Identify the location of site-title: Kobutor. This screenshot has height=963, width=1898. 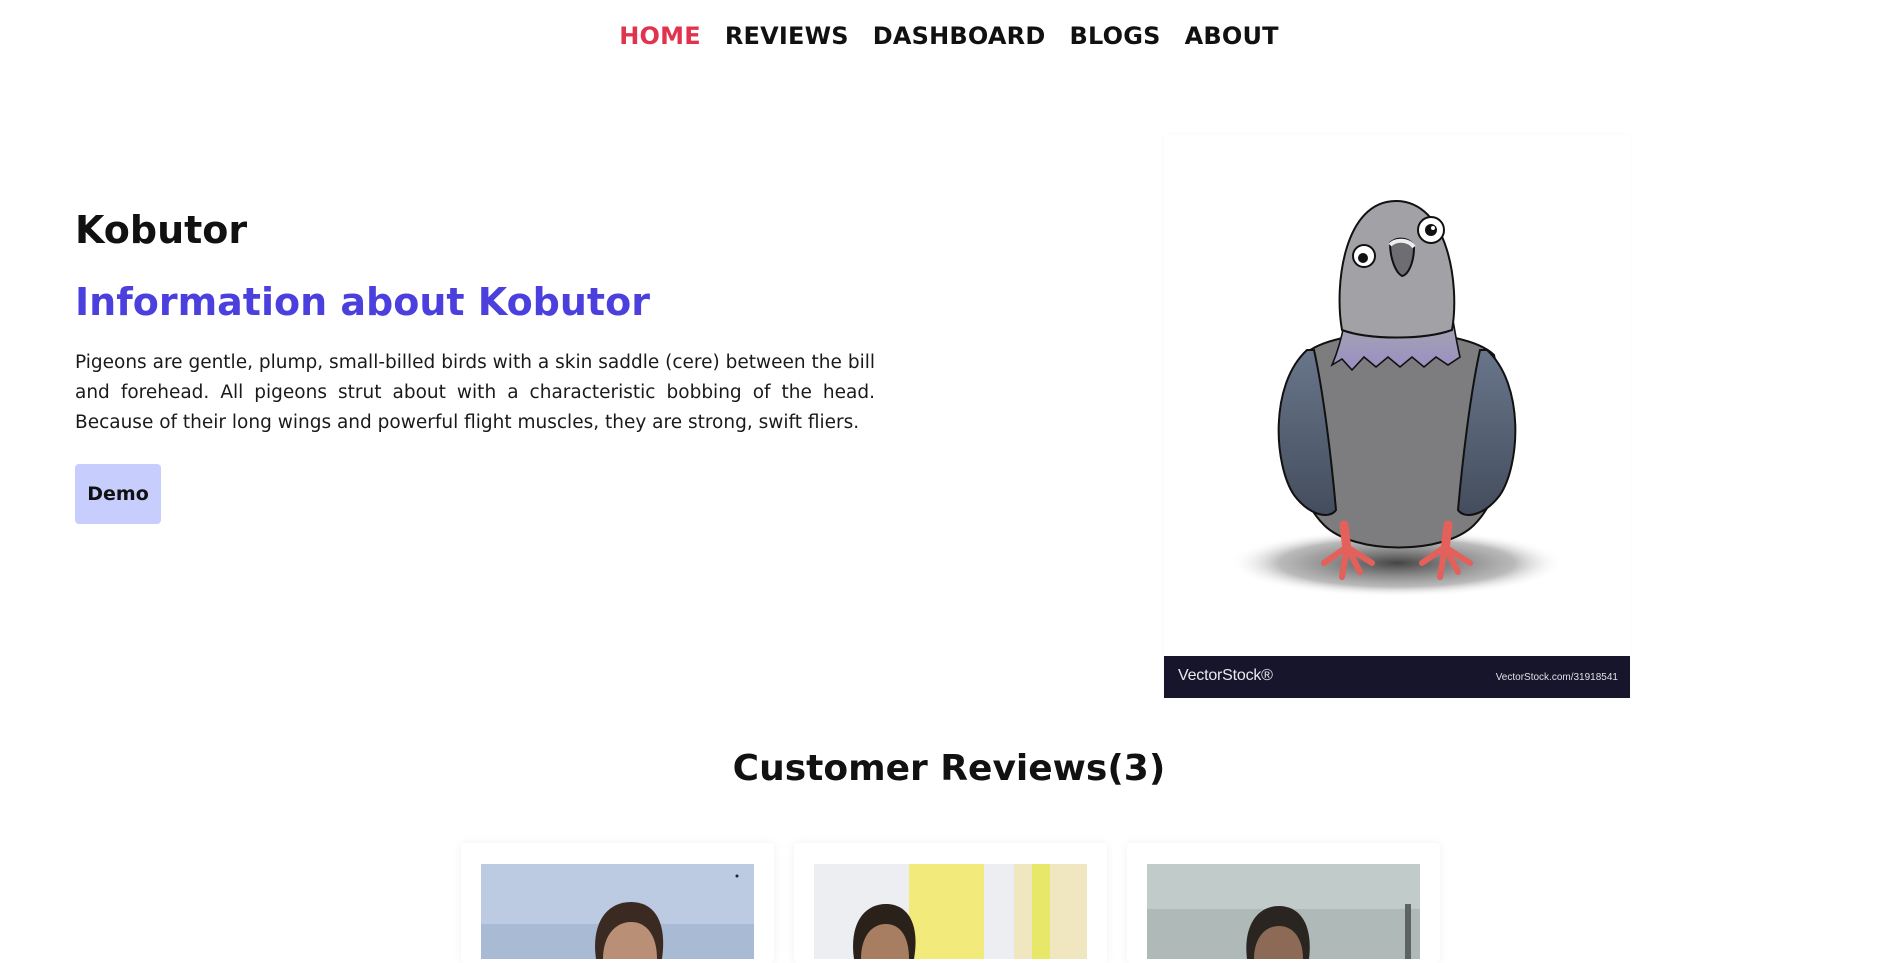
(161, 230).